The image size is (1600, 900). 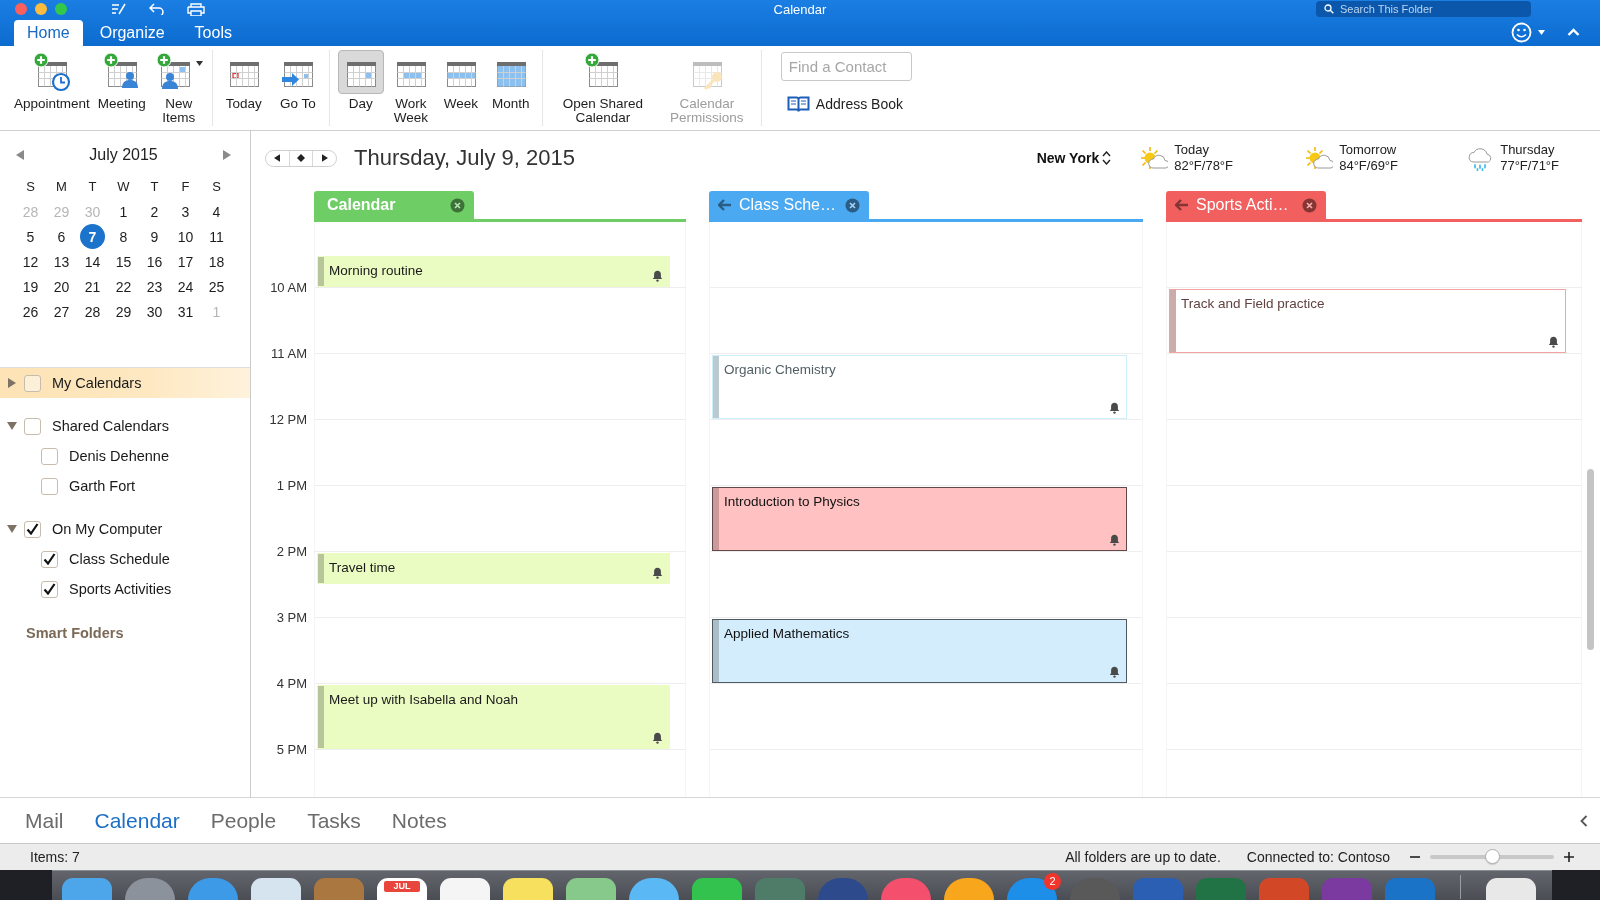 What do you see at coordinates (243, 88) in the screenshot?
I see `today-button: Today` at bounding box center [243, 88].